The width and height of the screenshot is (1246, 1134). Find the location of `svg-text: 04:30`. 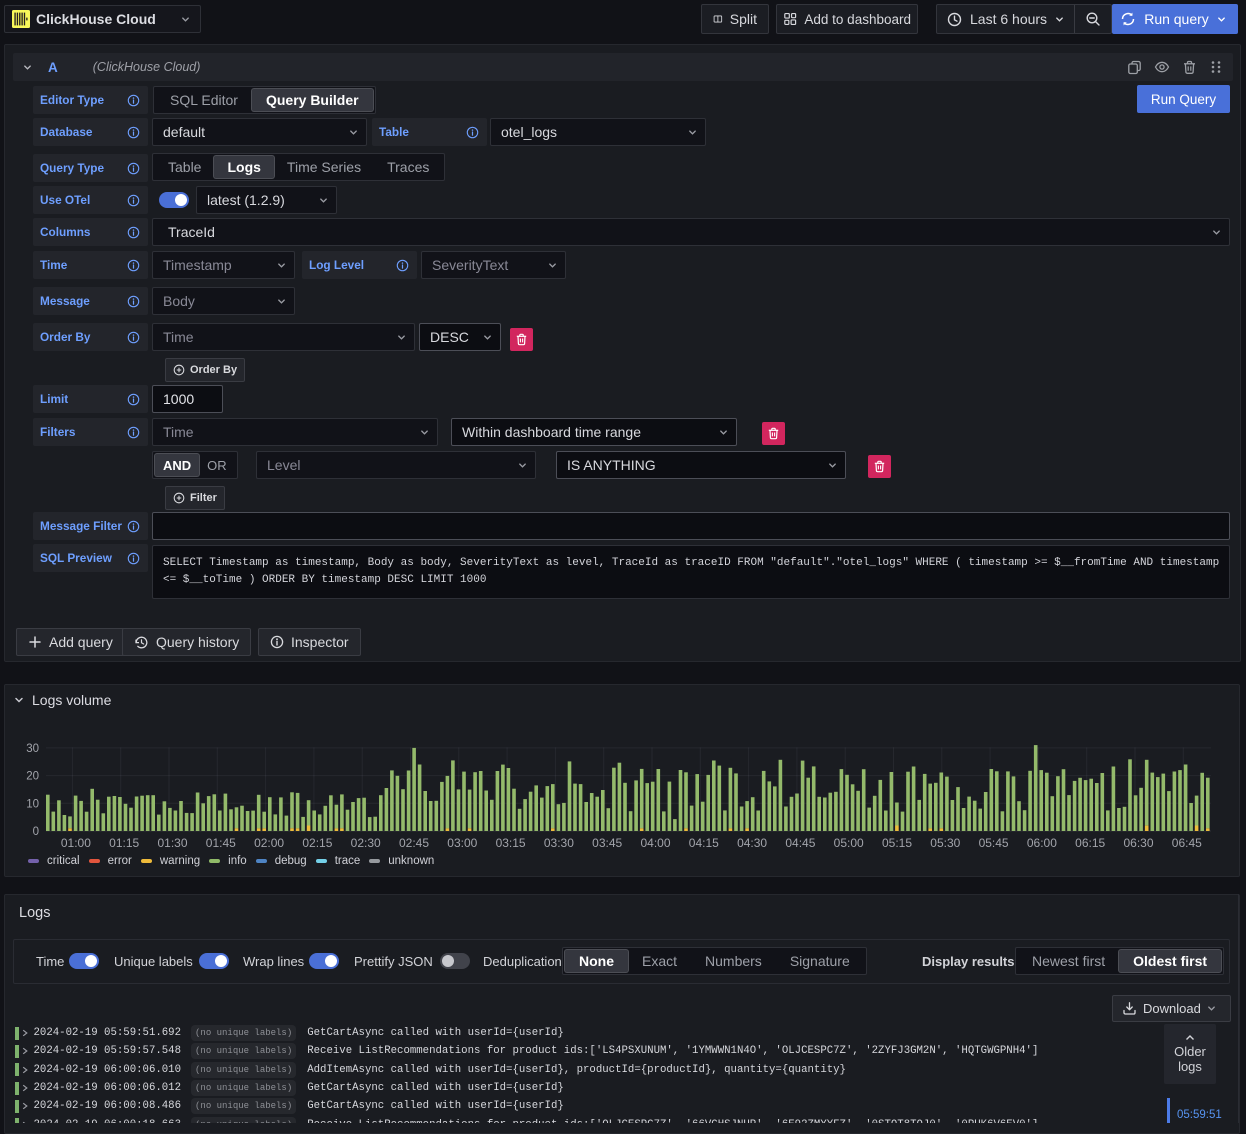

svg-text: 04:30 is located at coordinates (752, 843).